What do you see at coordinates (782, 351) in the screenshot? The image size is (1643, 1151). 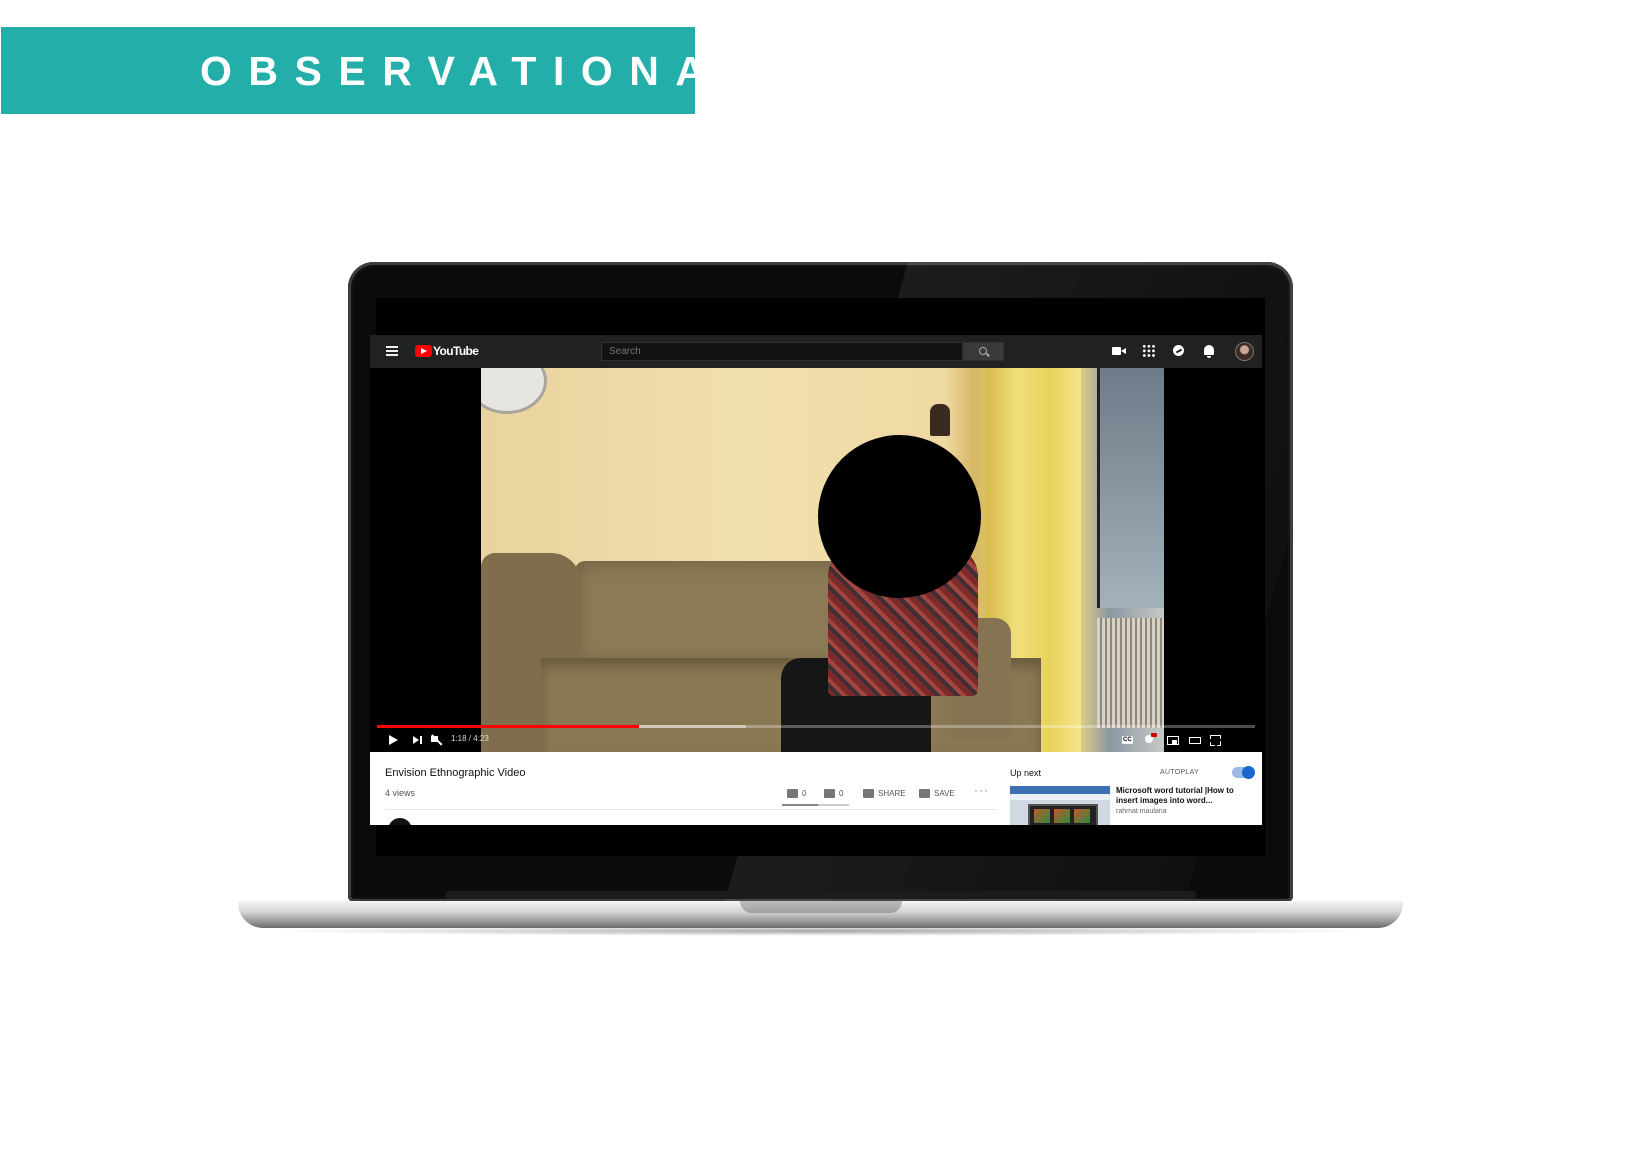 I see `search-input` at bounding box center [782, 351].